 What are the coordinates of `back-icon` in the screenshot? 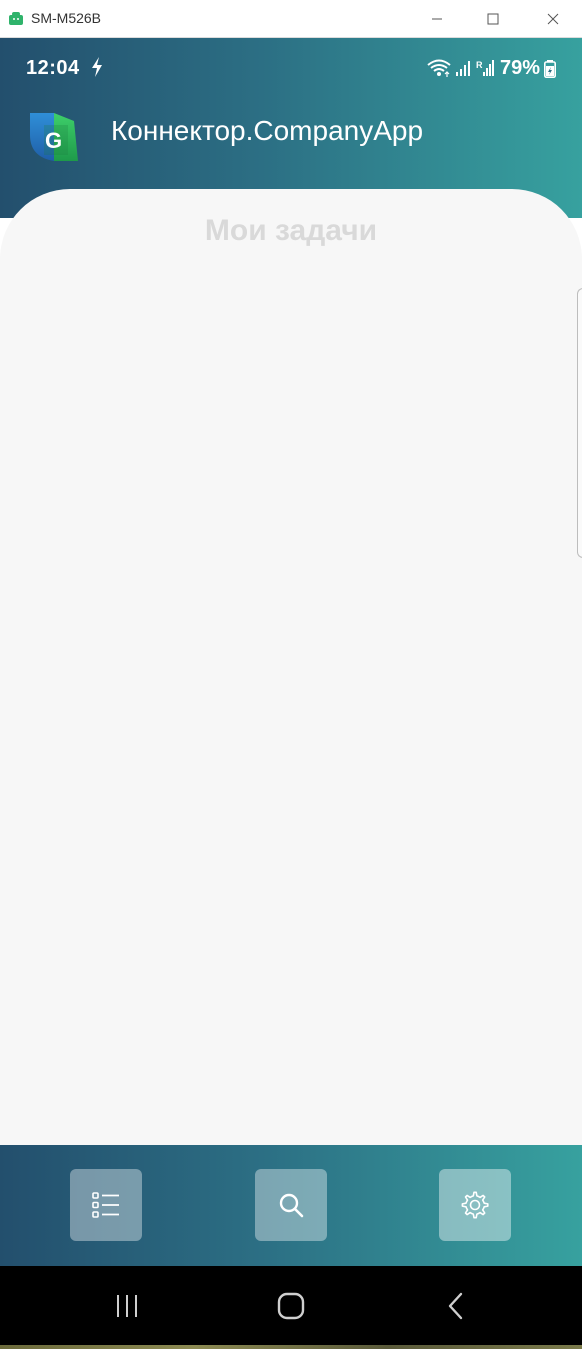 It's located at (455, 1306).